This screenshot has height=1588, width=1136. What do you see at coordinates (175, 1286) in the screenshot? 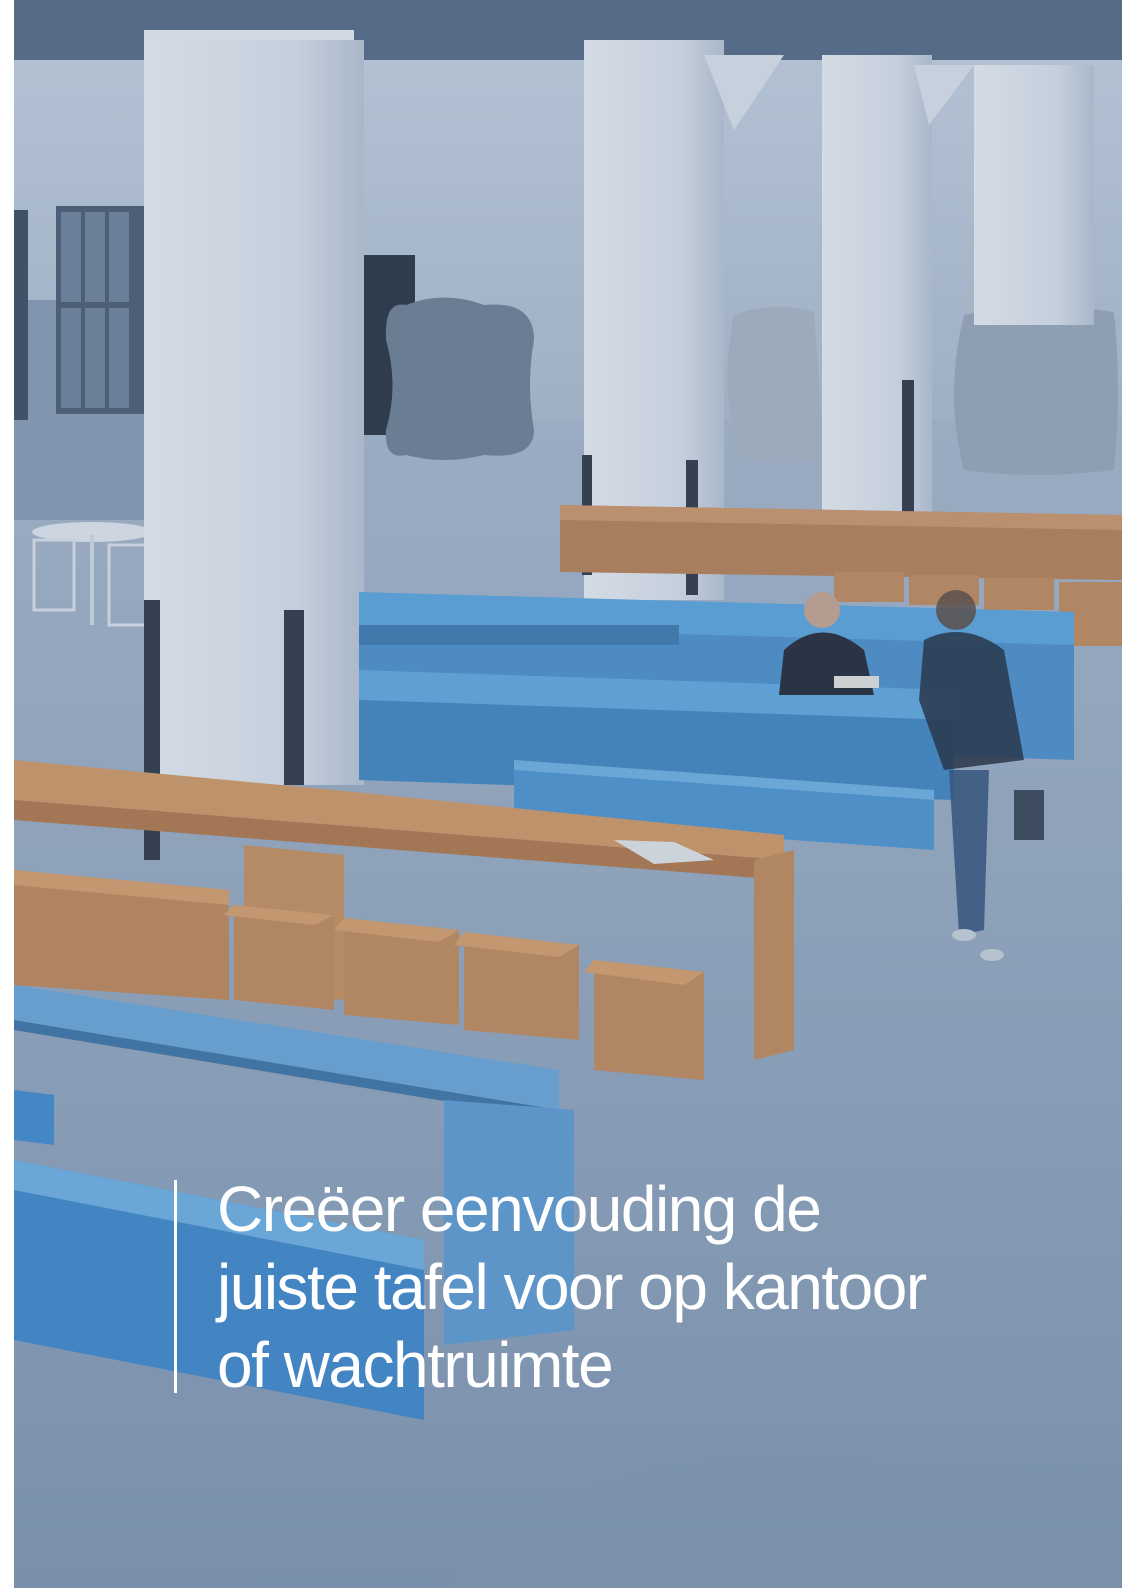
I see `quote-bar` at bounding box center [175, 1286].